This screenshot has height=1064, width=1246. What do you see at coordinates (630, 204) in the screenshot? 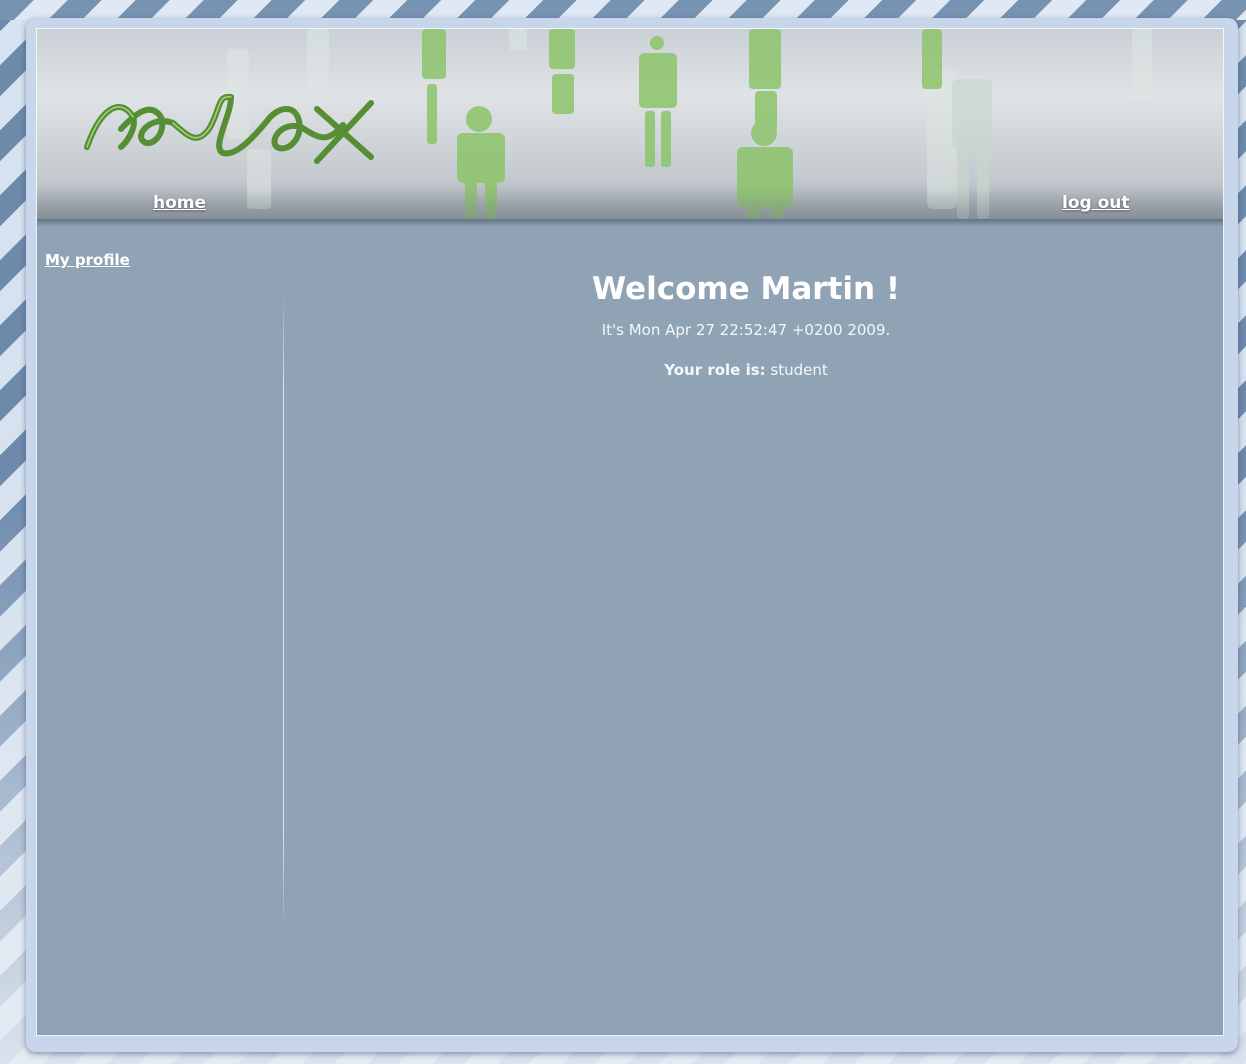
I see `banner-floor` at bounding box center [630, 204].